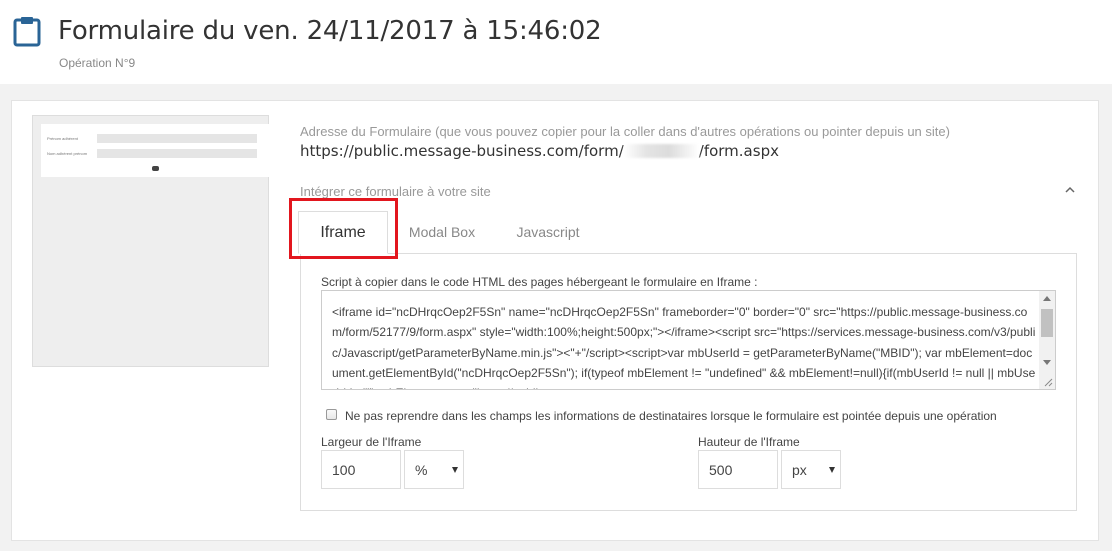 The height and width of the screenshot is (551, 1112). What do you see at coordinates (67, 153) in the screenshot?
I see `preview-field-label: Nom adhérent prénom` at bounding box center [67, 153].